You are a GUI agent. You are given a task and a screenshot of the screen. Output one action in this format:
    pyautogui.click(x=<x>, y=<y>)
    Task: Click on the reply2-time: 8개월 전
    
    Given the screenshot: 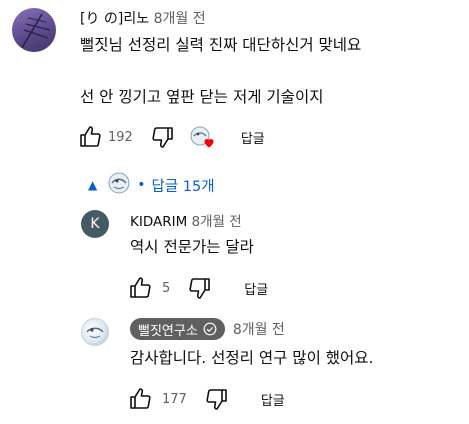 What is the action you would take?
    pyautogui.click(x=259, y=329)
    